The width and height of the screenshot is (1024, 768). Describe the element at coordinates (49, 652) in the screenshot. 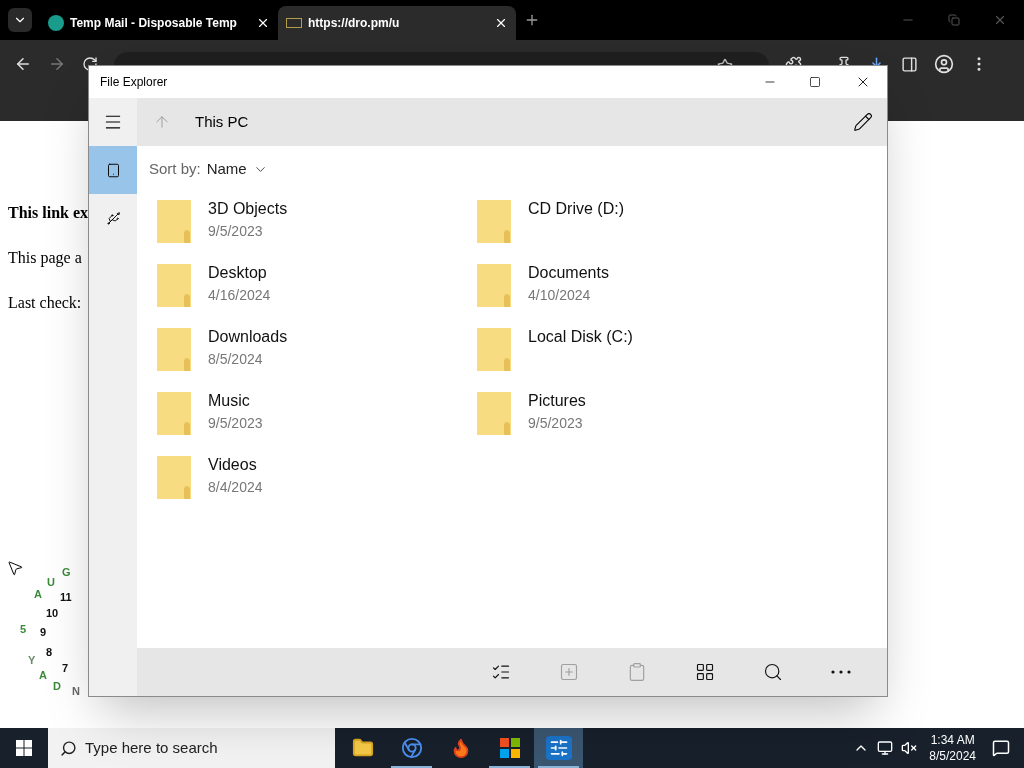

I see `clock-mark: 8` at that location.